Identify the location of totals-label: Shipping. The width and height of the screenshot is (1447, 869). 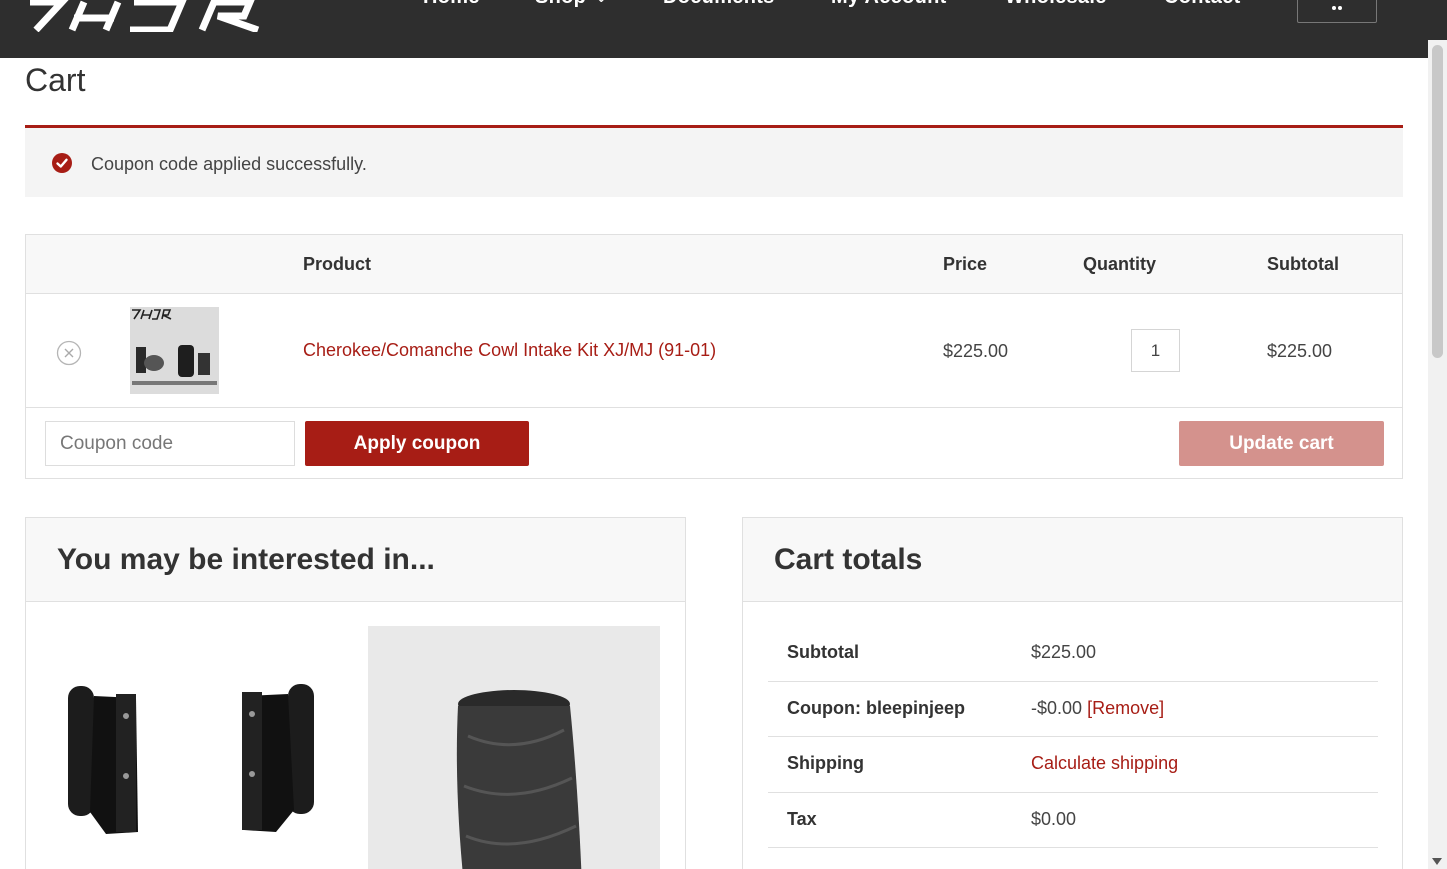
(825, 763).